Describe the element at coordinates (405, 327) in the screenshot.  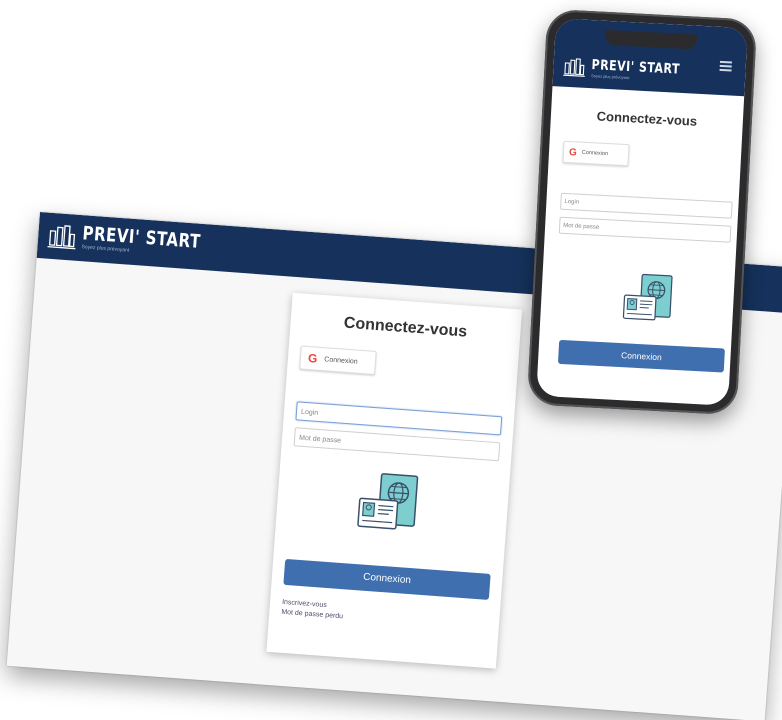
I see `login-title: Connectez-vous` at that location.